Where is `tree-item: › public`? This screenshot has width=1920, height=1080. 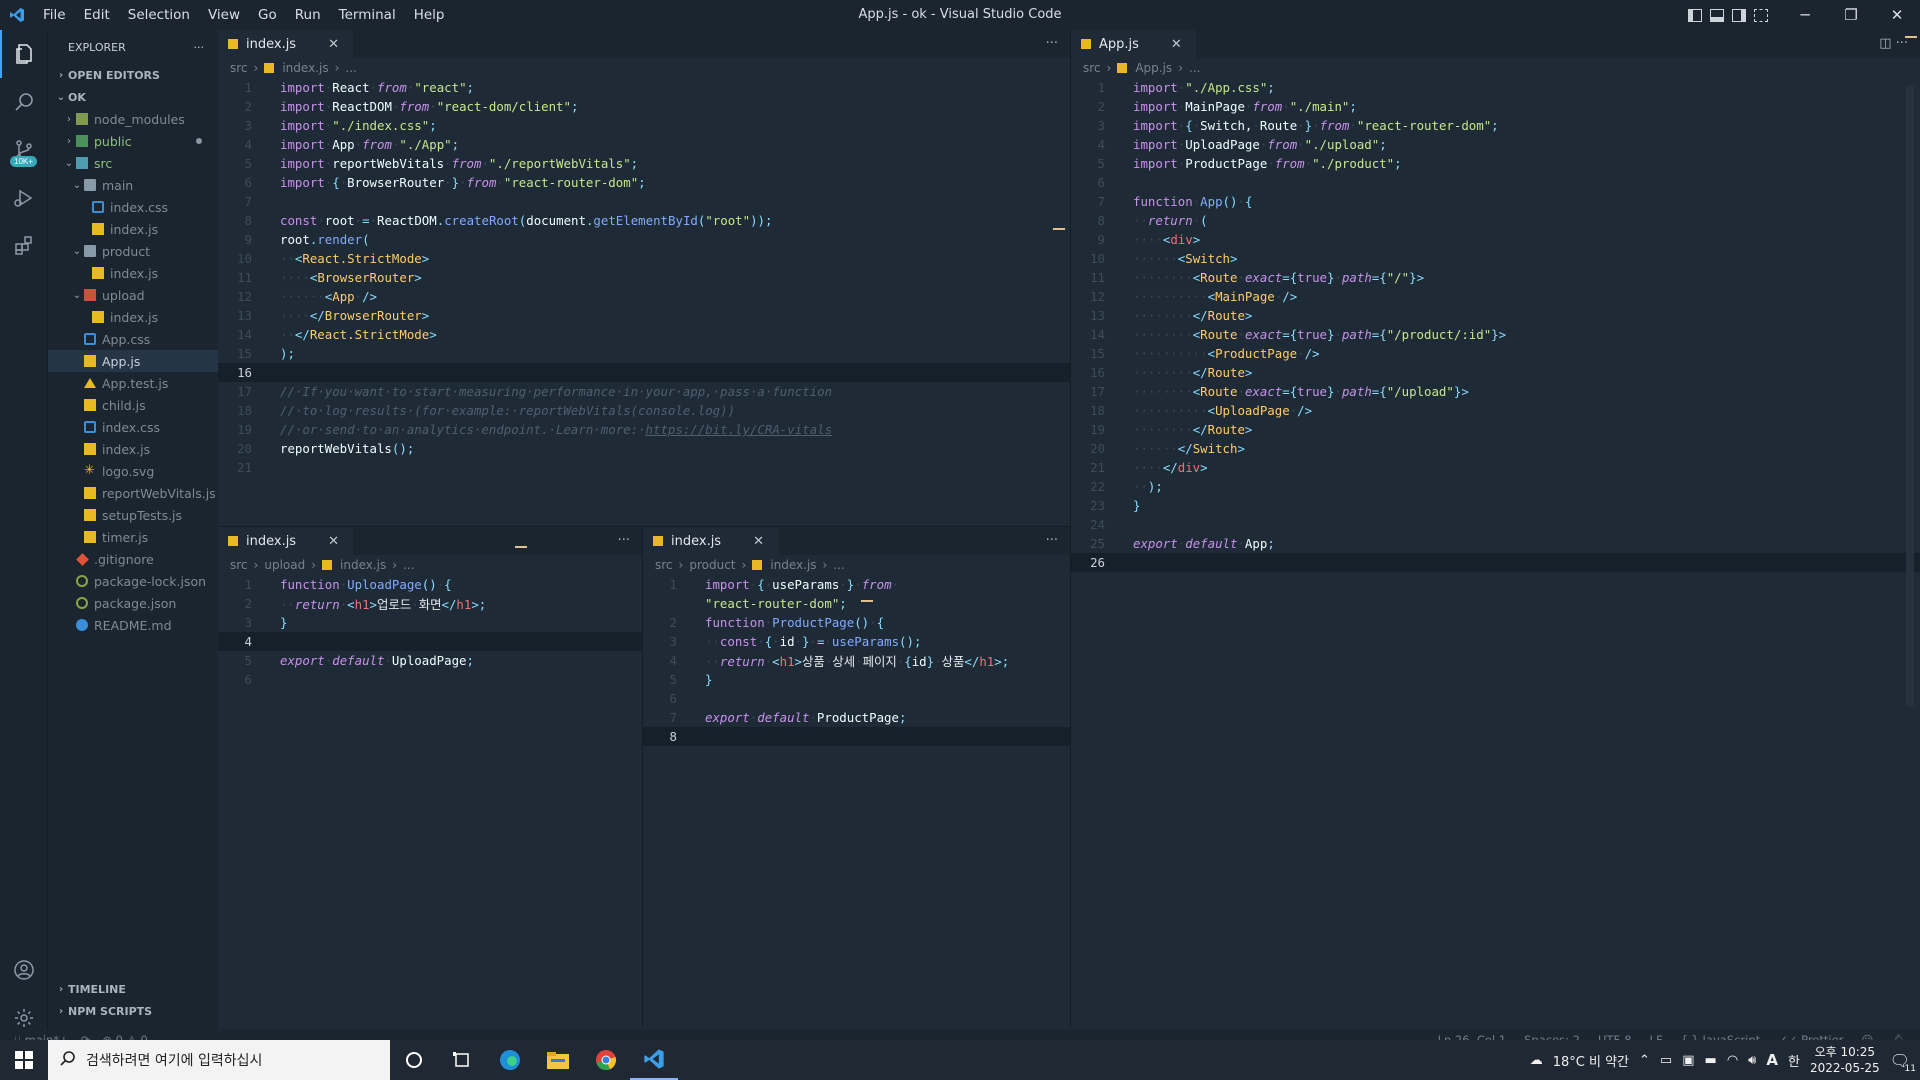 tree-item: › public is located at coordinates (133, 141).